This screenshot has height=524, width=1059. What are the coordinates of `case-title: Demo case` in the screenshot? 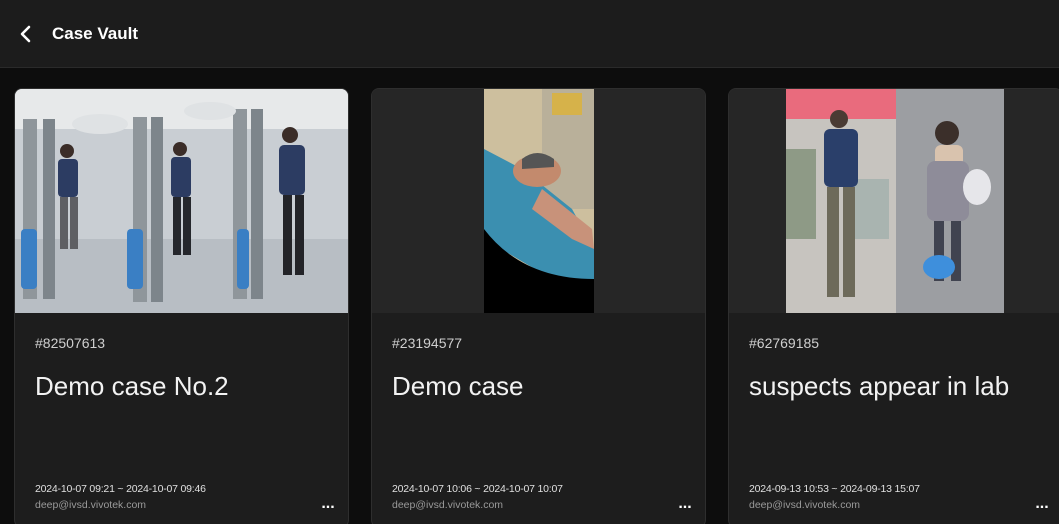 It's located at (458, 386).